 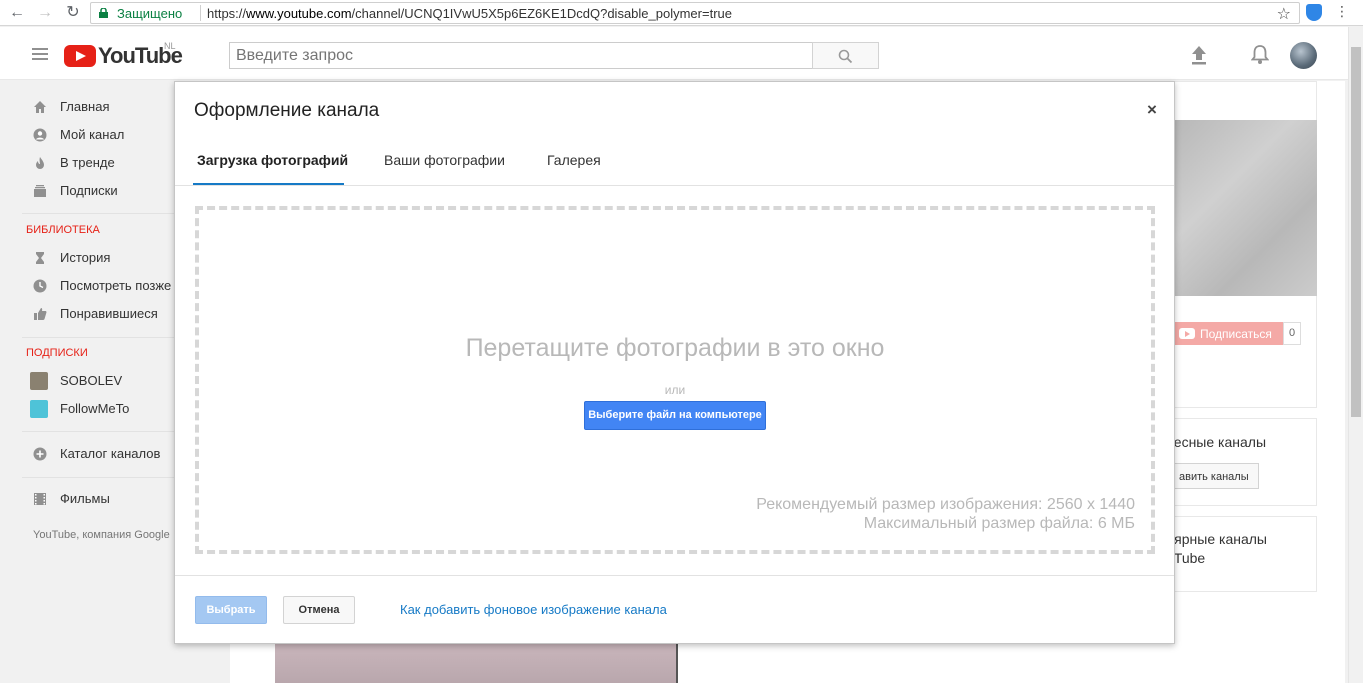 What do you see at coordinates (91, 380) in the screenshot?
I see `sidebar-item-label: SOBOLEV` at bounding box center [91, 380].